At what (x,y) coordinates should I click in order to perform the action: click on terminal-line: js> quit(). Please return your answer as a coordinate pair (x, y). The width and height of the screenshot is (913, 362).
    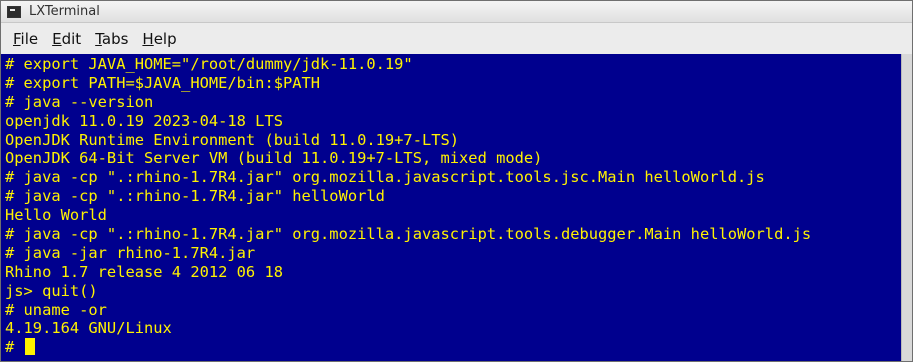
    Looking at the image, I should click on (51, 290).